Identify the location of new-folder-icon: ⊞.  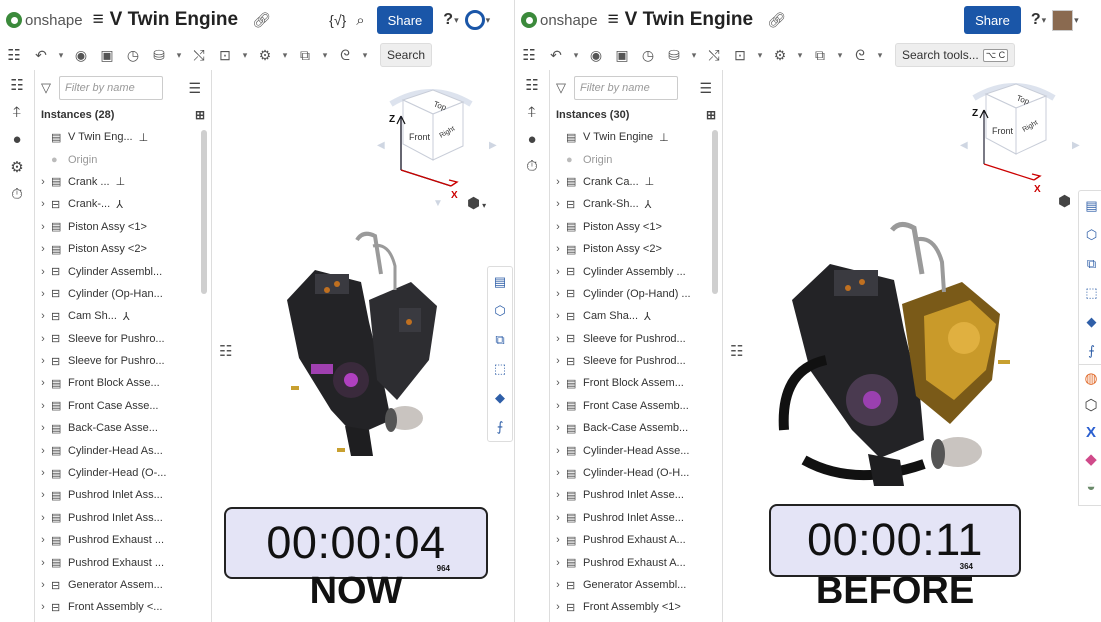
(711, 115).